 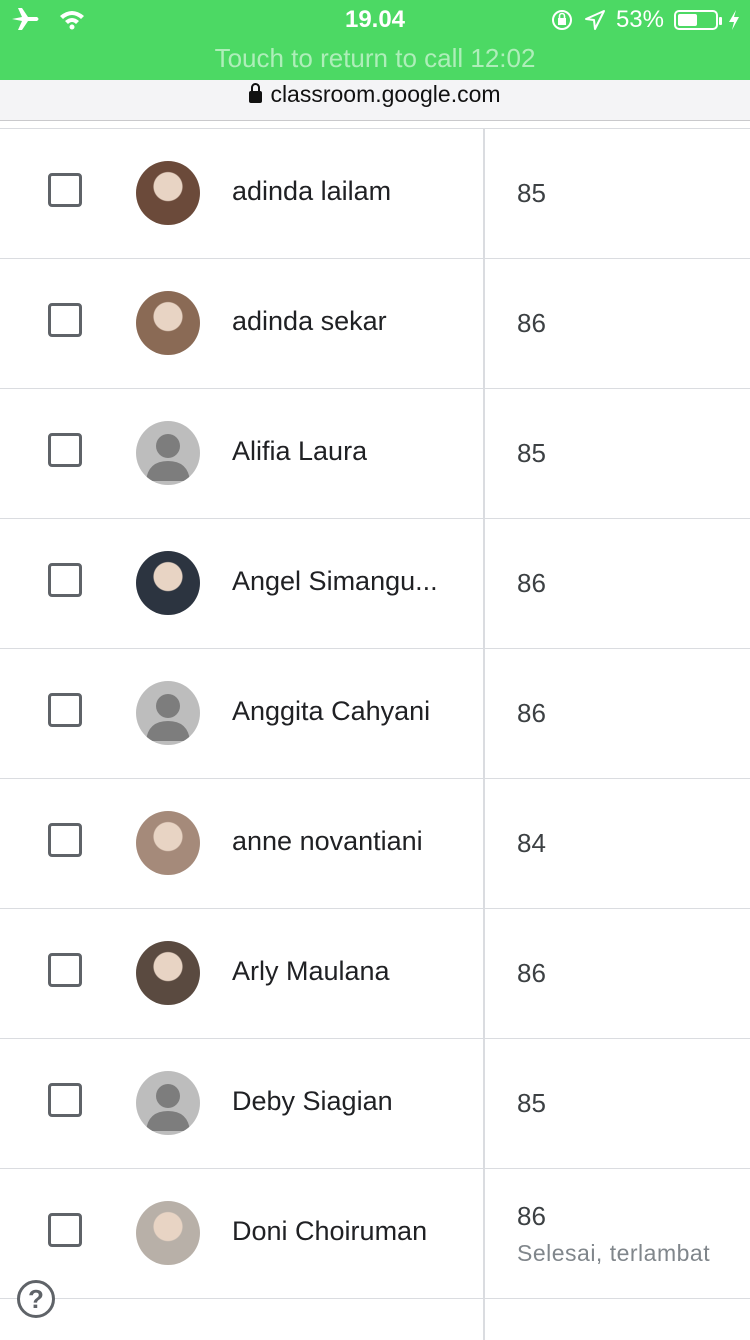 I want to click on return-to-call-banner: Touch to return to call 12:02, so click(x=375, y=58).